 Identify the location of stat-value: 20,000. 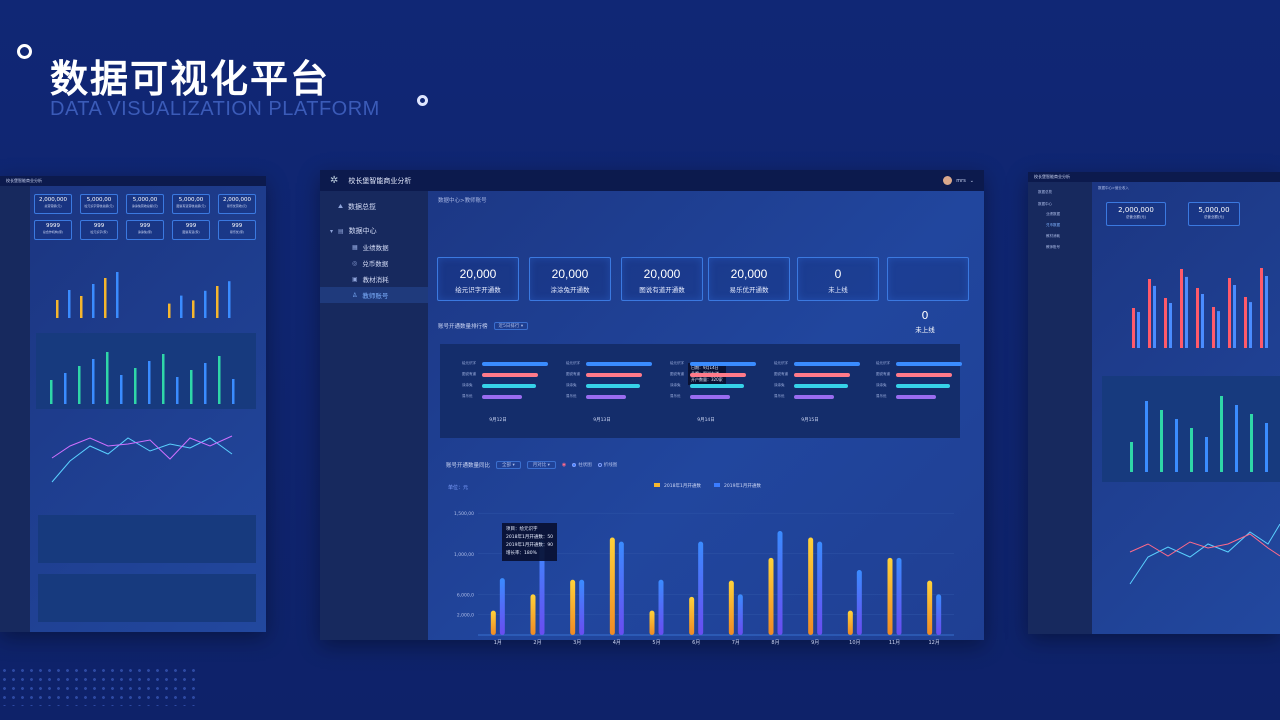
(749, 274).